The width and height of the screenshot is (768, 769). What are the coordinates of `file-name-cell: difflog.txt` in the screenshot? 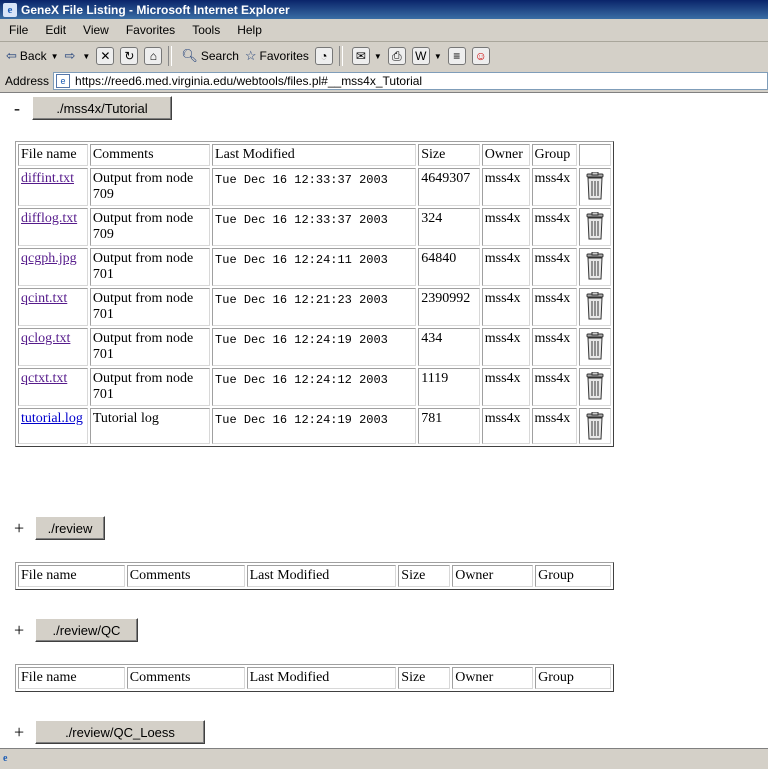 It's located at (53, 227).